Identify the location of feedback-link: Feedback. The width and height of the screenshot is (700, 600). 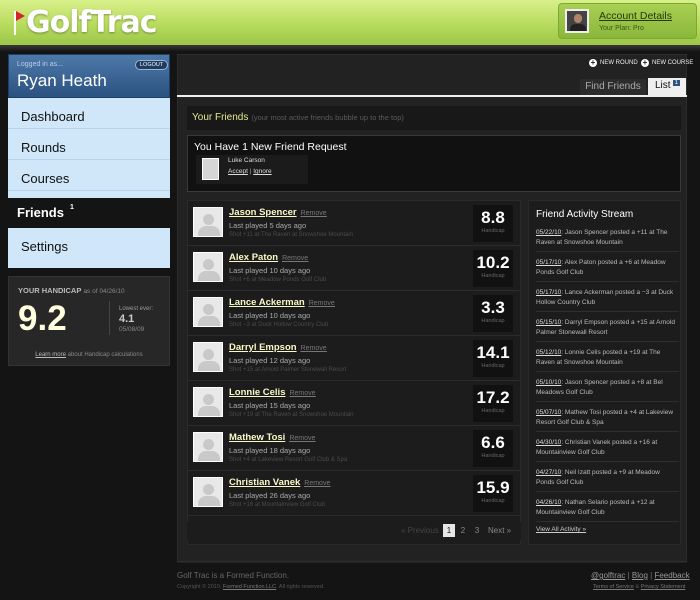
(671, 575).